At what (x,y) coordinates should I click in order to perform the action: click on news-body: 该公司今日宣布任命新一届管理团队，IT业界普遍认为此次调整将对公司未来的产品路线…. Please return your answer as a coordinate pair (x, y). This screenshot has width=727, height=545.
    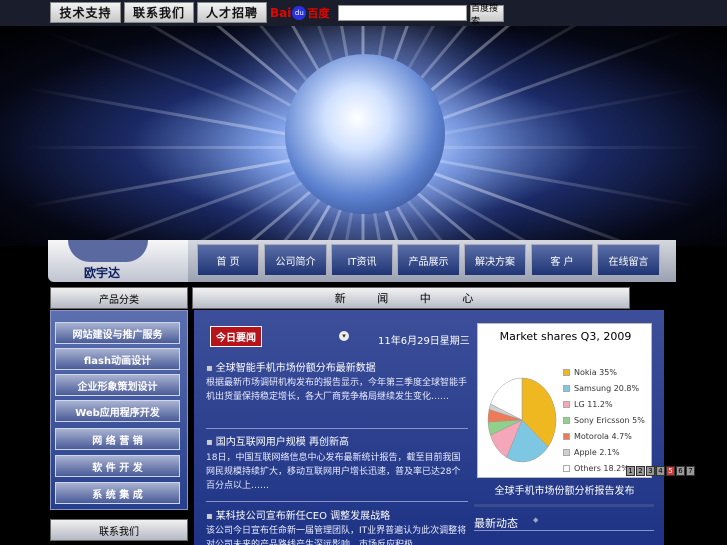
    Looking at the image, I should click on (336, 535).